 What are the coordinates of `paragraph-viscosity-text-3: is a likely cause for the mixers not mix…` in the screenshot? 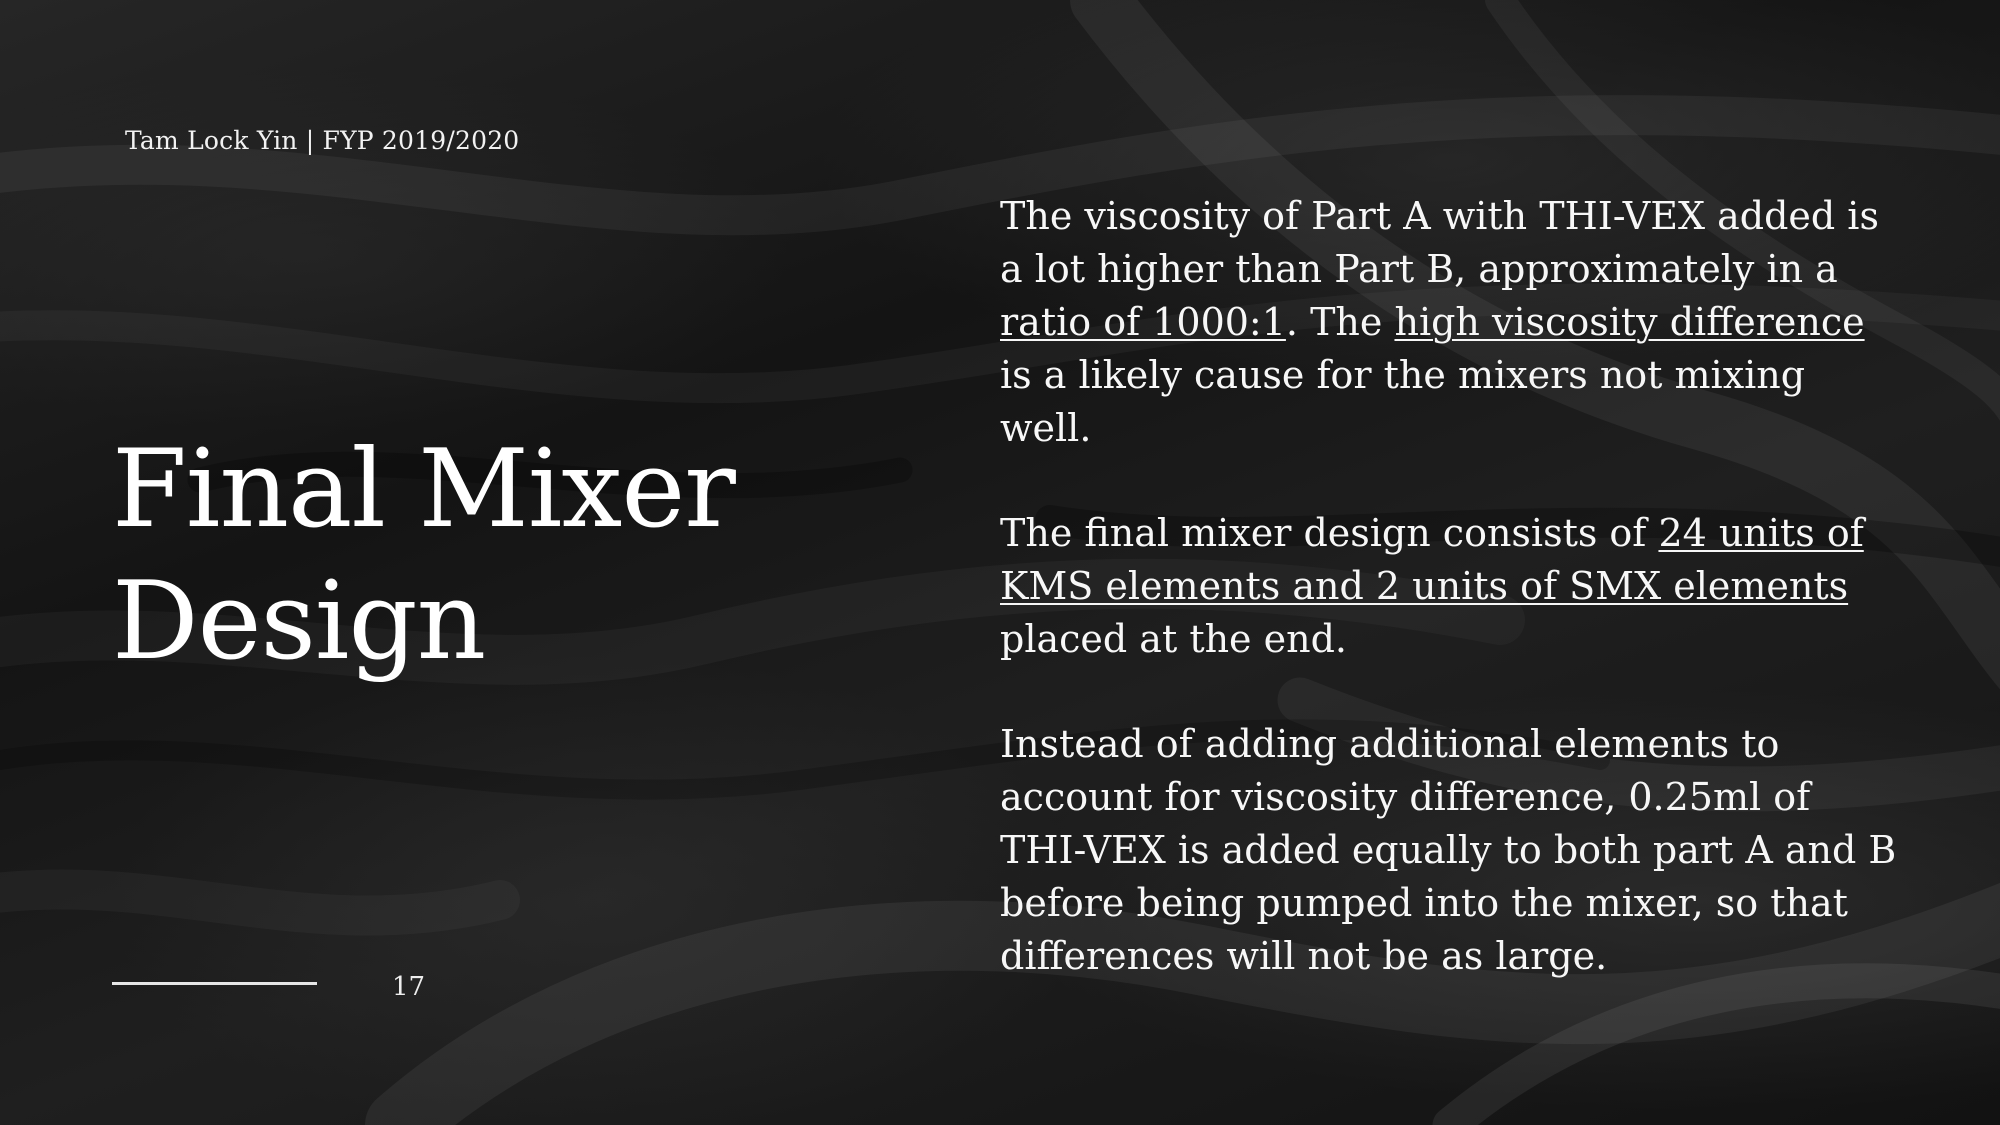 It's located at (1403, 401).